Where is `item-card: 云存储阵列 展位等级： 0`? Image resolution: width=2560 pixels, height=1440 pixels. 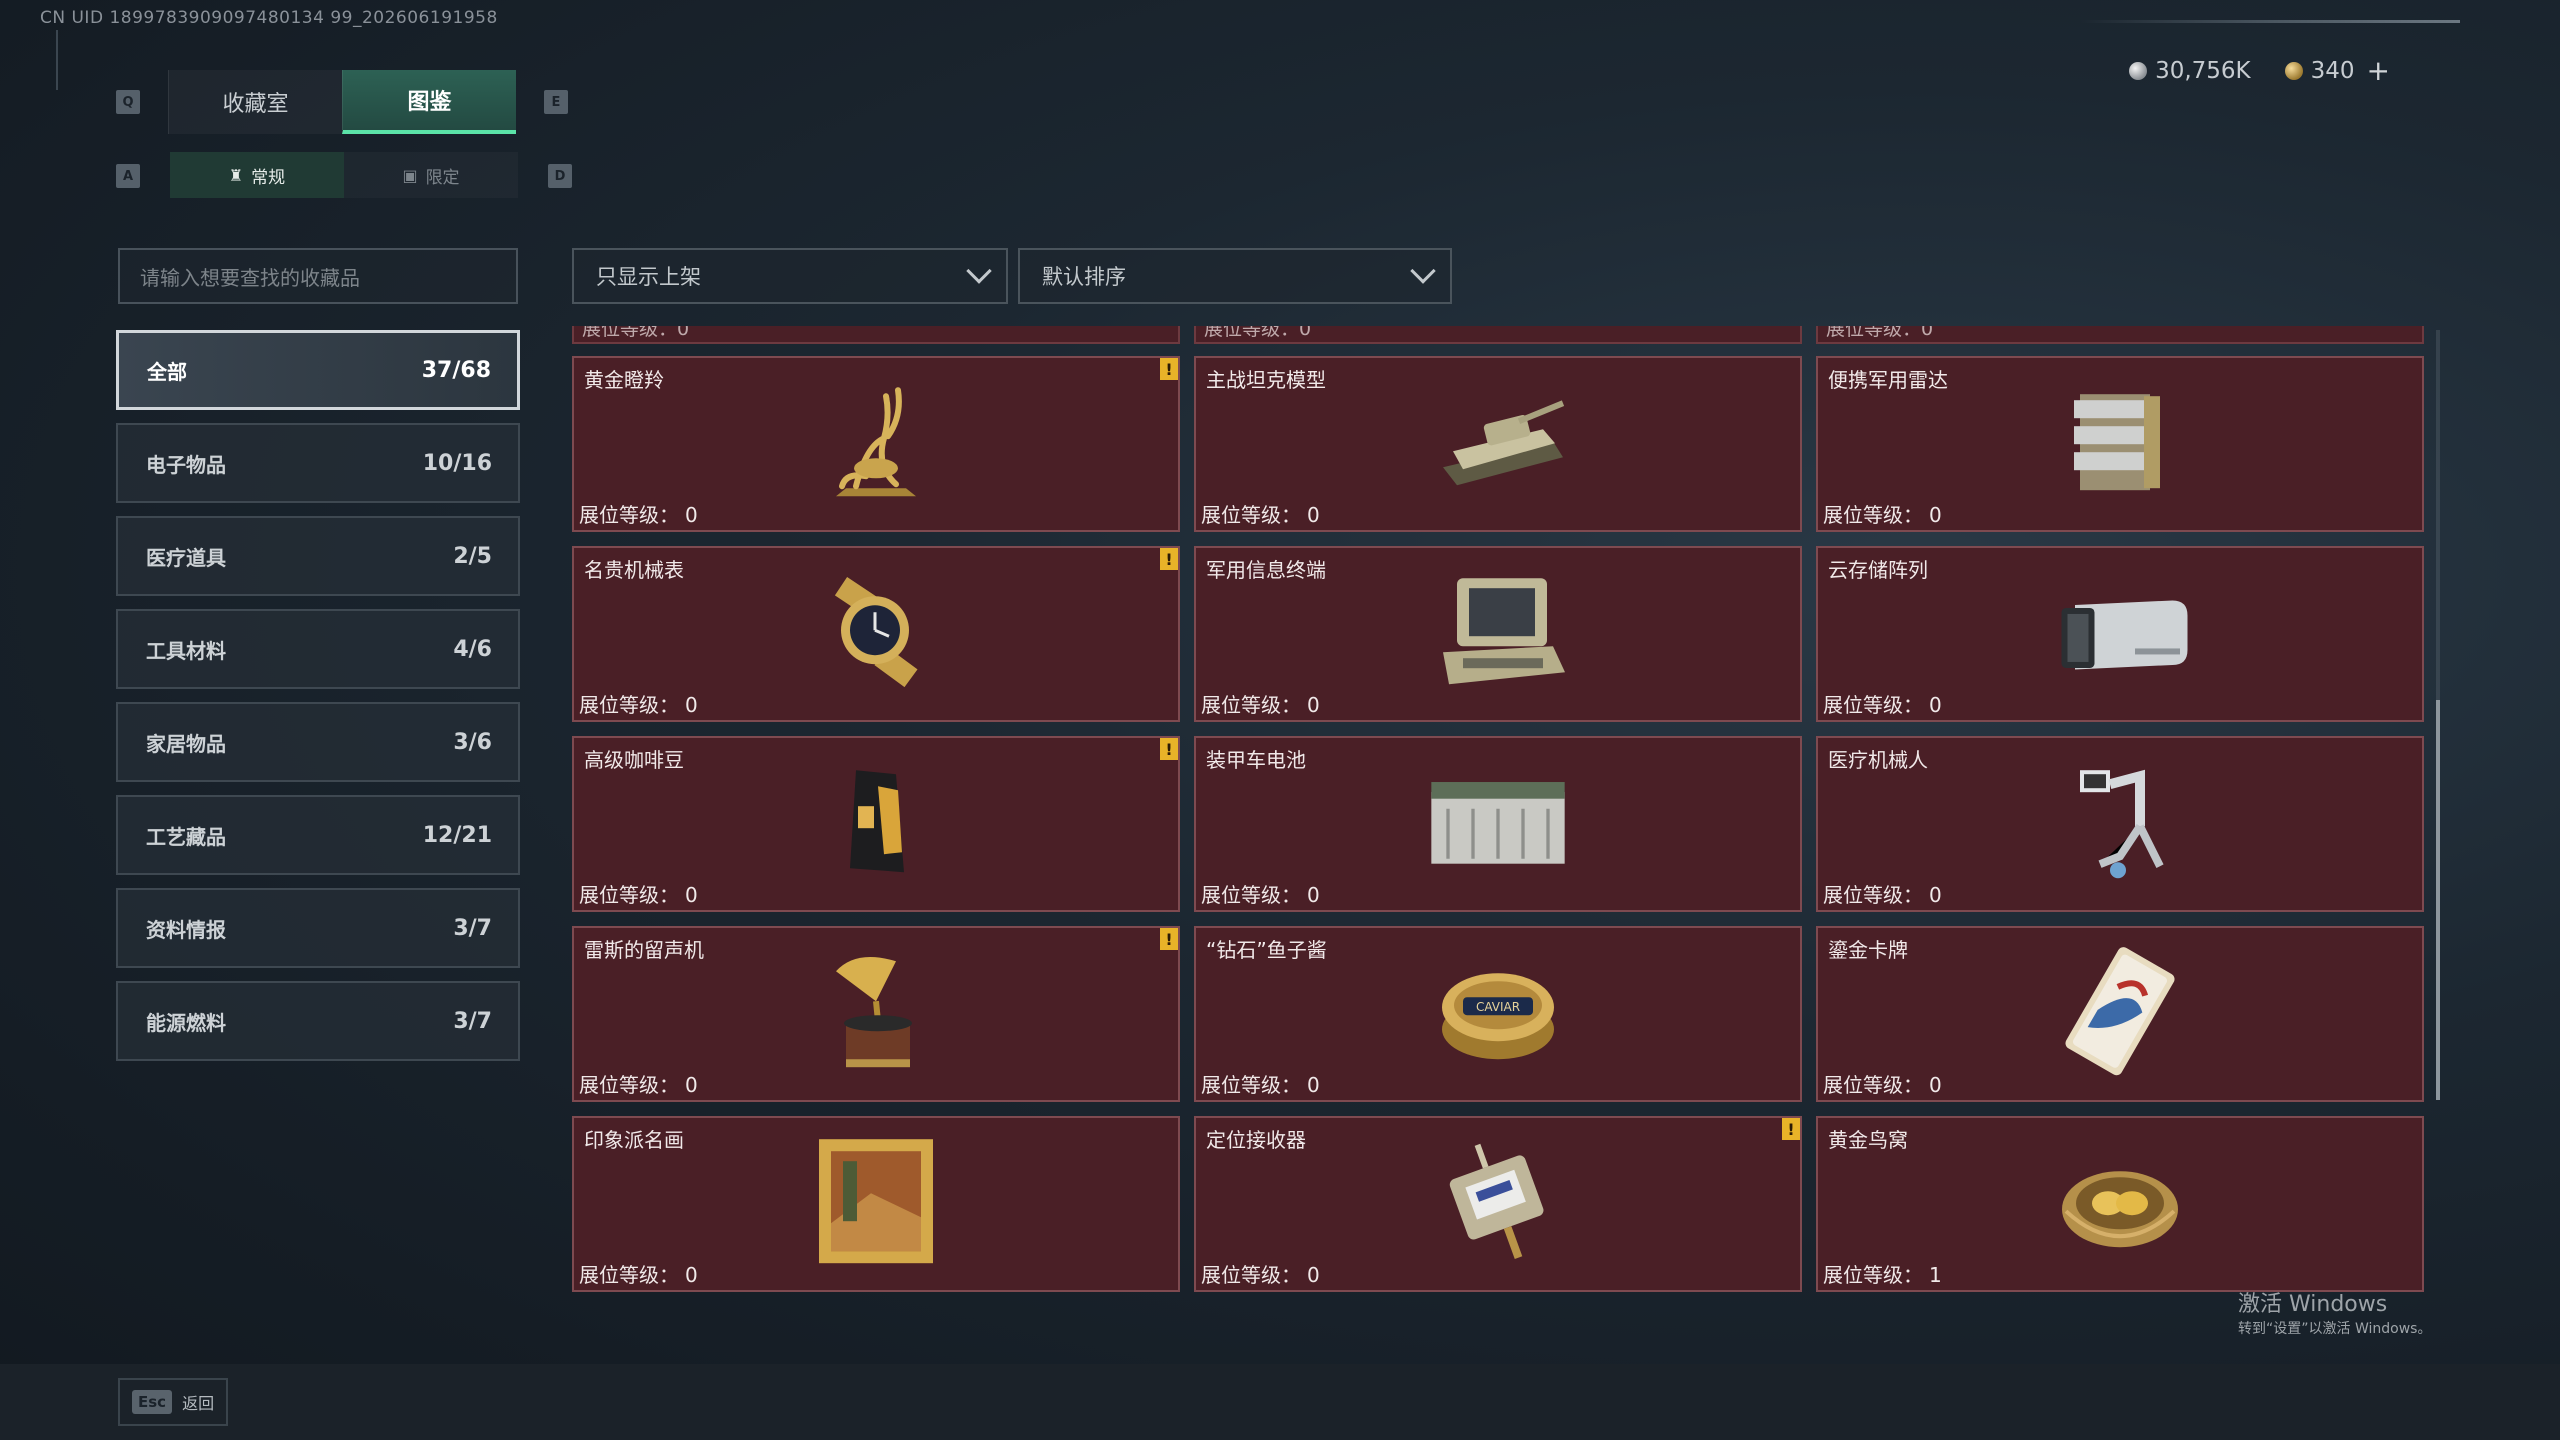 item-card: 云存储阵列 展位等级： 0 is located at coordinates (2120, 634).